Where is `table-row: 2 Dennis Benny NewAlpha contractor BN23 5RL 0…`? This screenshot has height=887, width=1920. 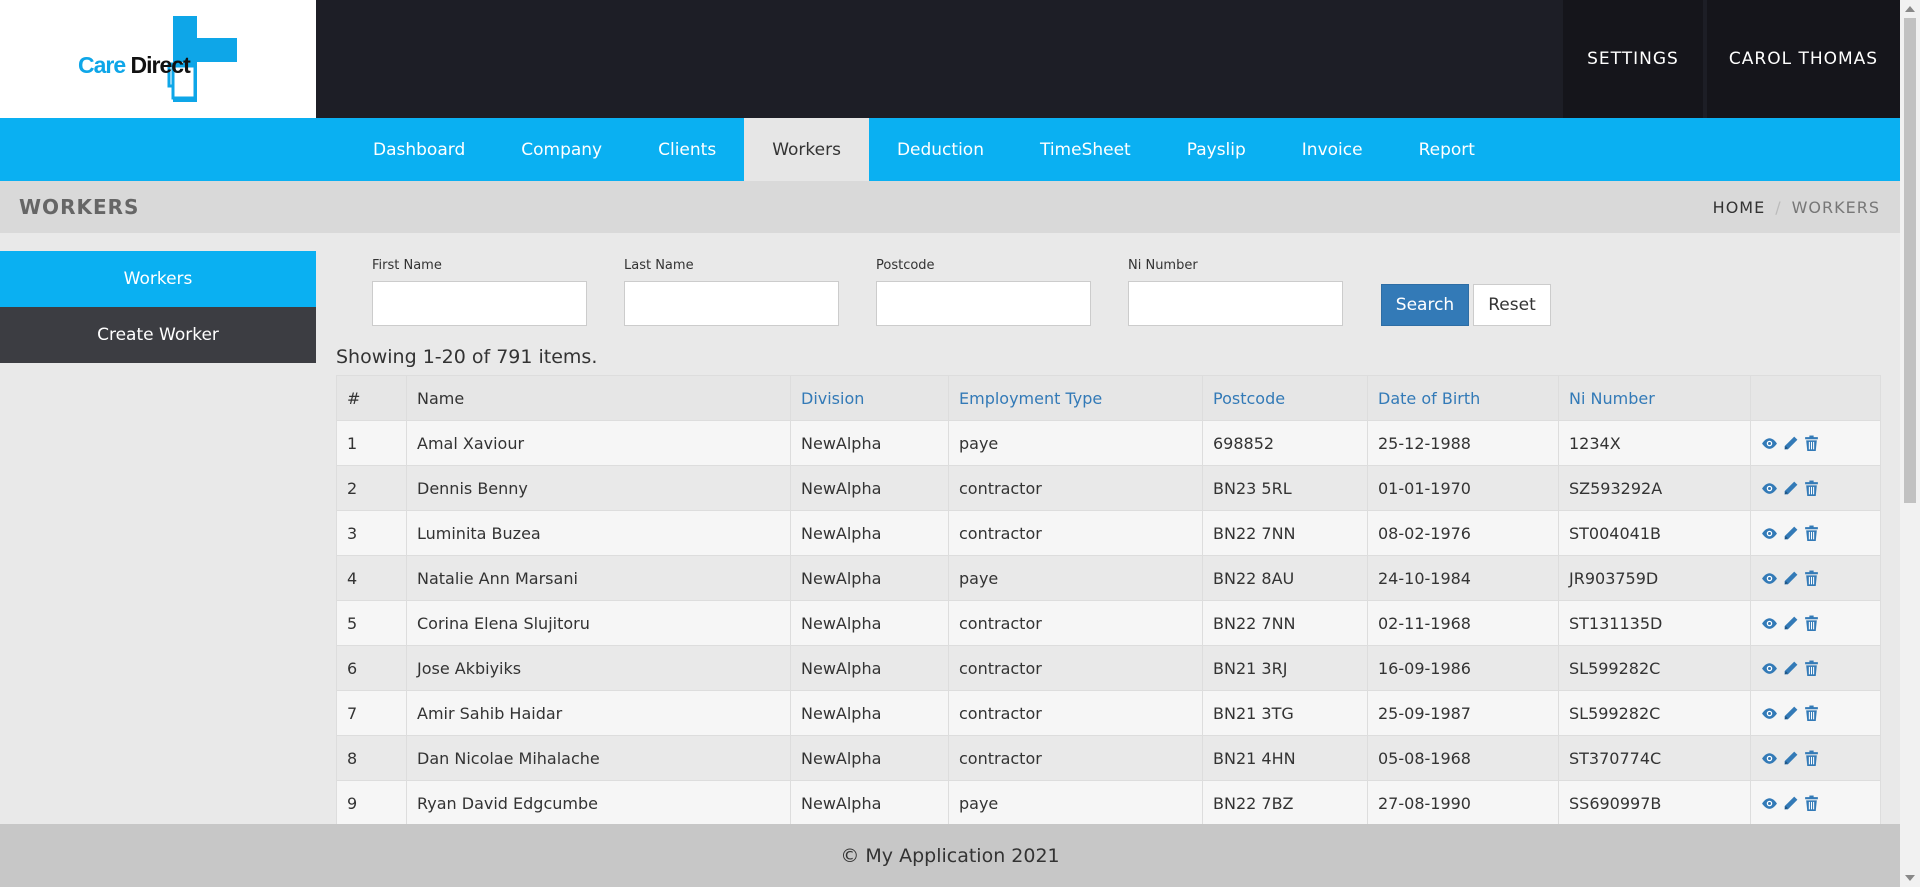
table-row: 2 Dennis Benny NewAlpha contractor BN23 5RL 0… is located at coordinates (1108, 488).